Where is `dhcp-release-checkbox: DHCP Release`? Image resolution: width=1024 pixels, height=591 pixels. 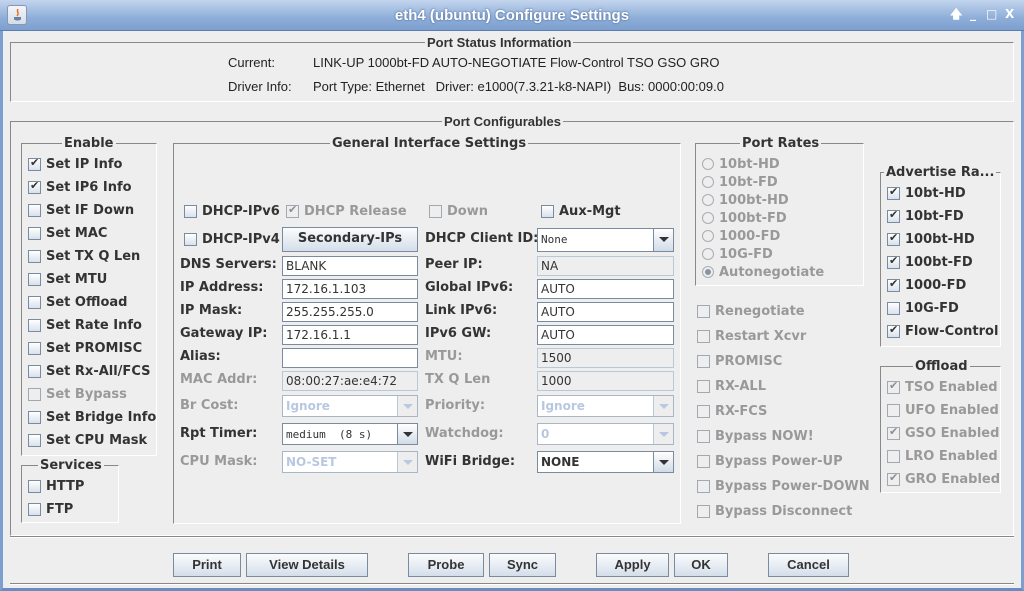 dhcp-release-checkbox: DHCP Release is located at coordinates (346, 211).